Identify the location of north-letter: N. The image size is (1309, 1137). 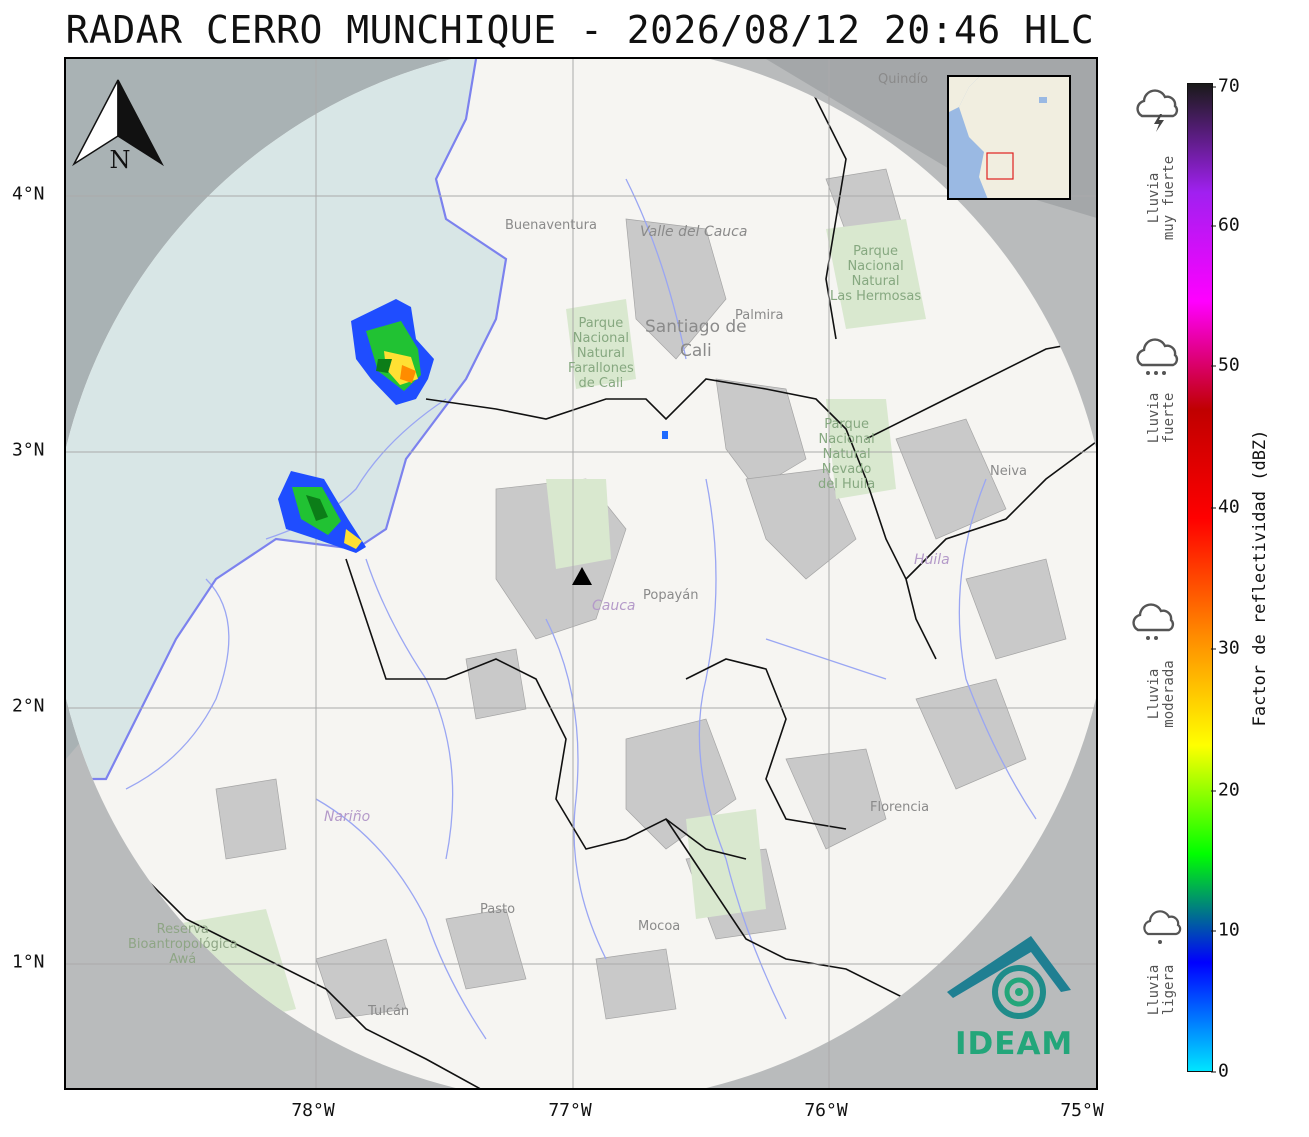
(120, 160).